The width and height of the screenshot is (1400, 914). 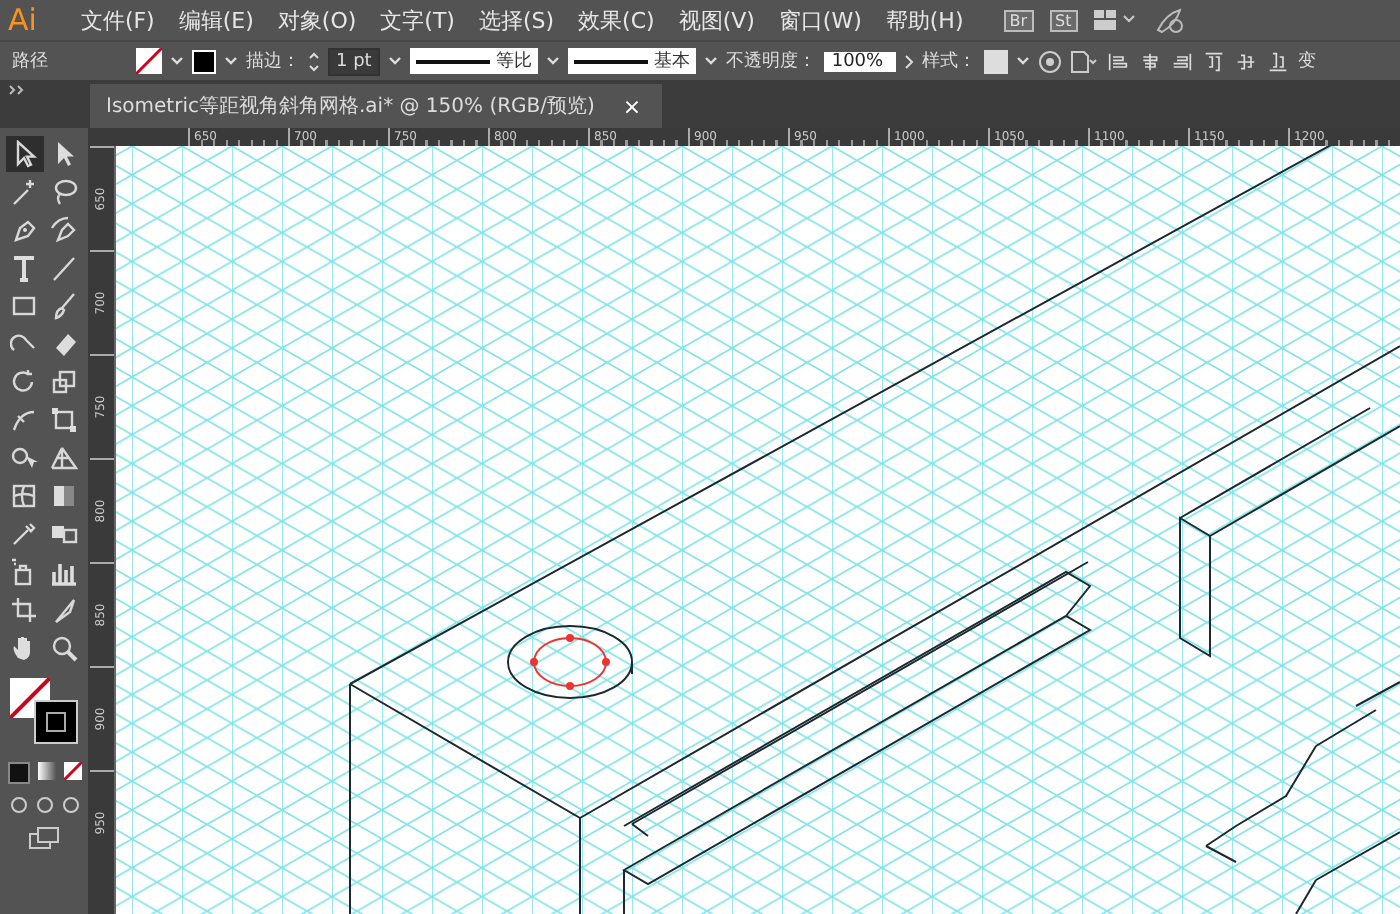 I want to click on pen-icon, so click(x=24, y=230).